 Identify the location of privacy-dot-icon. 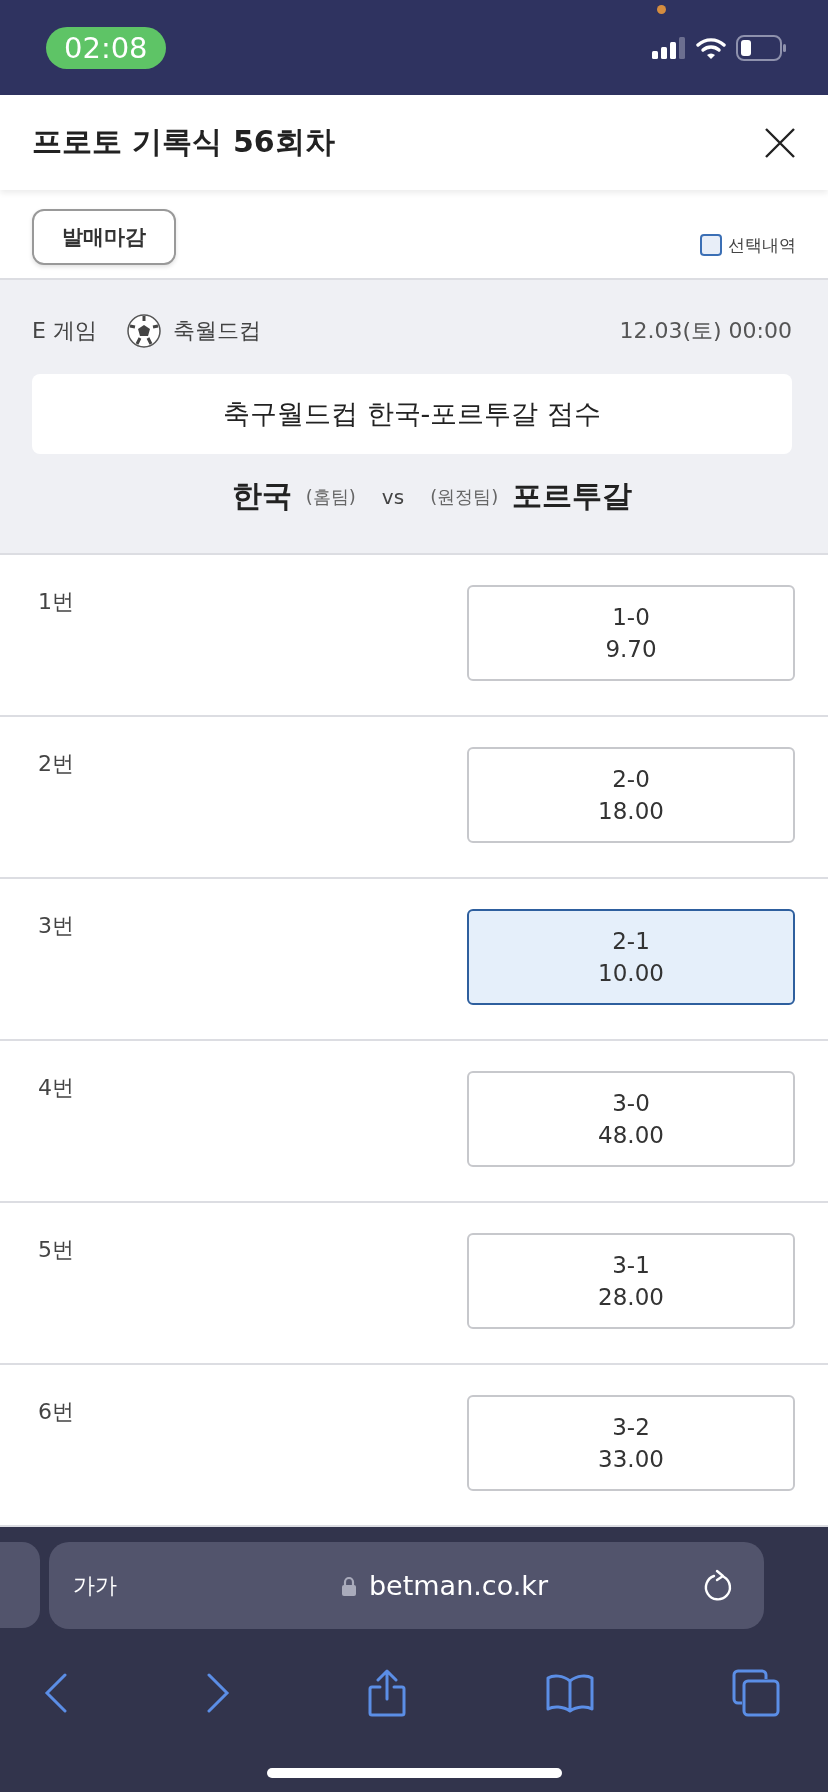
(661, 9).